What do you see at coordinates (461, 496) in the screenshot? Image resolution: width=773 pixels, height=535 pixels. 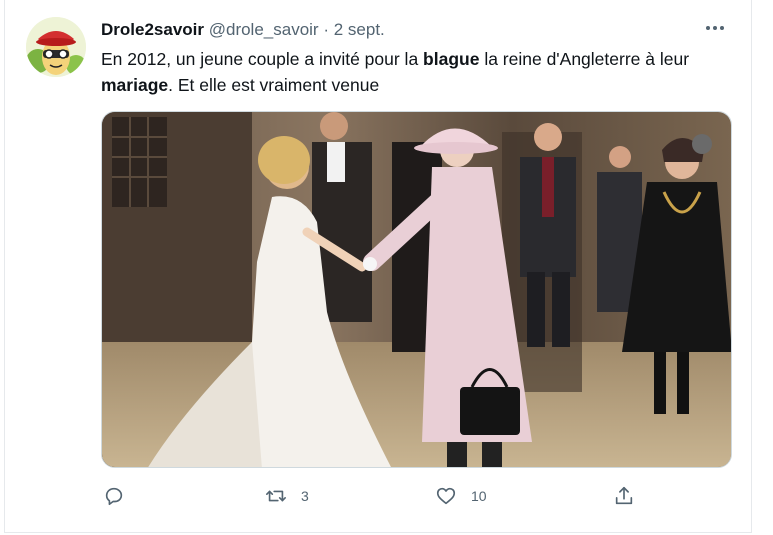 I see `like-button: 10` at bounding box center [461, 496].